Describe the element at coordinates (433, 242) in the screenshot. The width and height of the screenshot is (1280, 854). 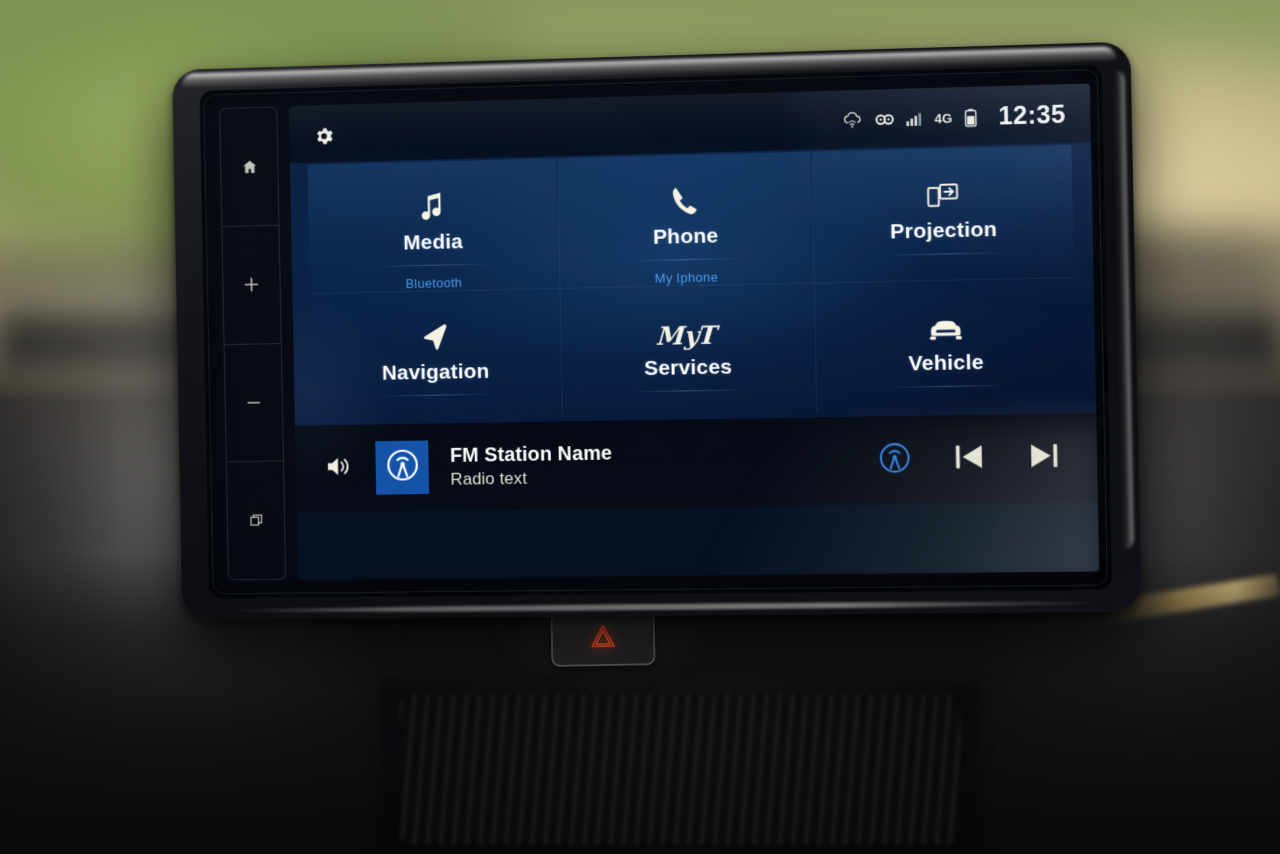
I see `tile-label: Media` at that location.